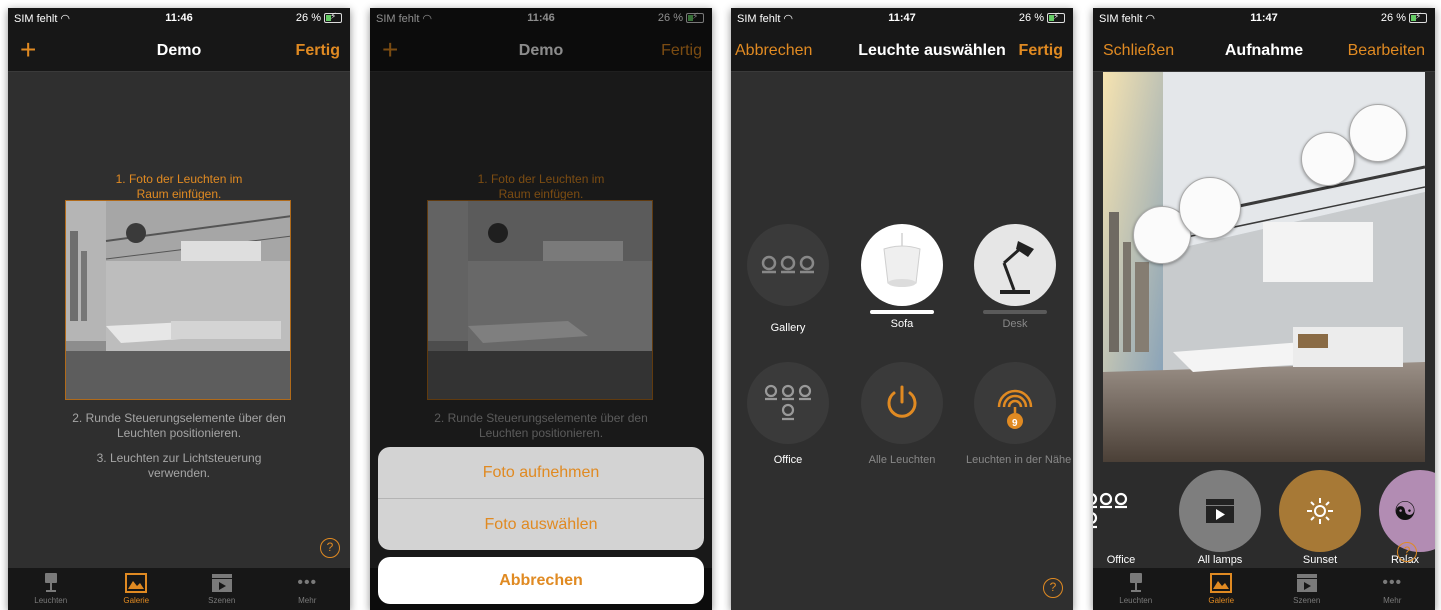  I want to click on pendant-lamp-icon, so click(902, 265).